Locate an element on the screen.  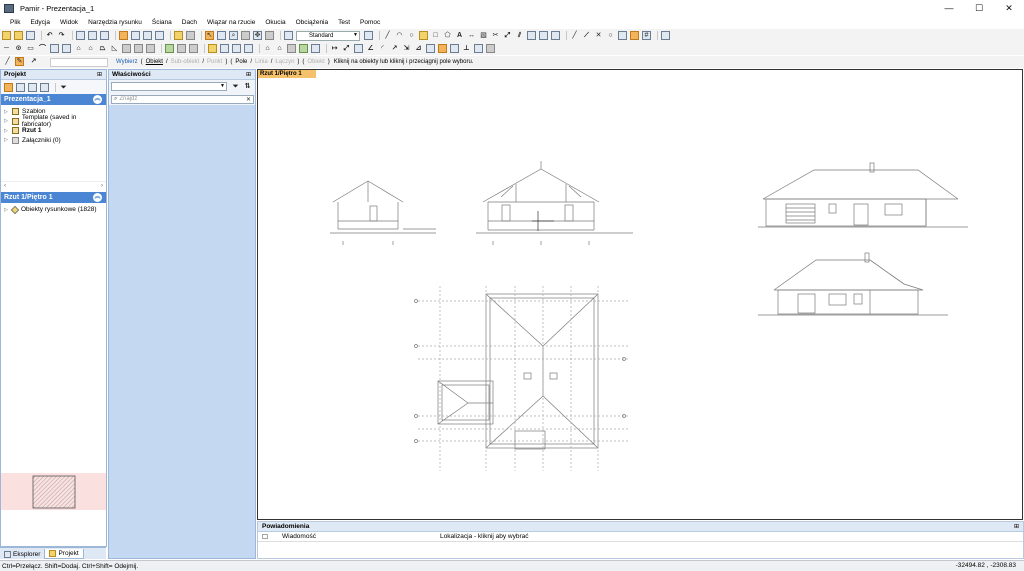
member-a-icon is located at coordinates (212, 48).